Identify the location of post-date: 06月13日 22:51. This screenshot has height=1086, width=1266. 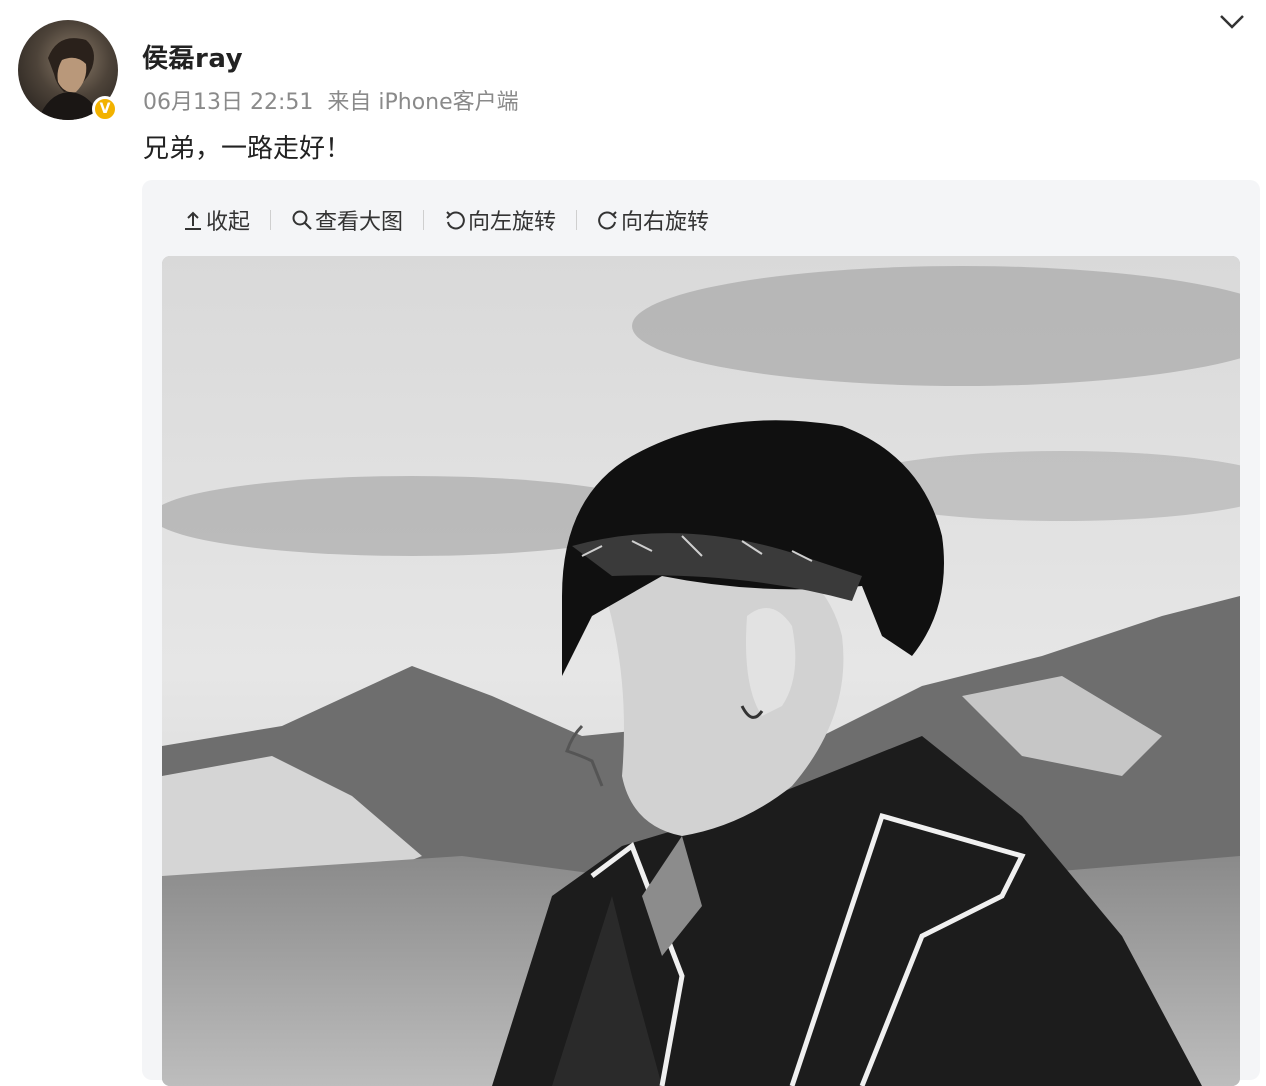
(228, 102).